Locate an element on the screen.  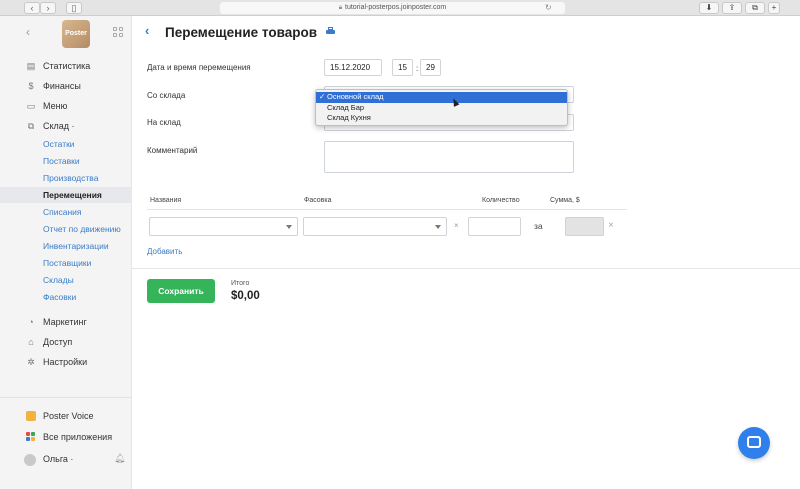
marketing-icon: ◔ is located at coordinates (31, 322).